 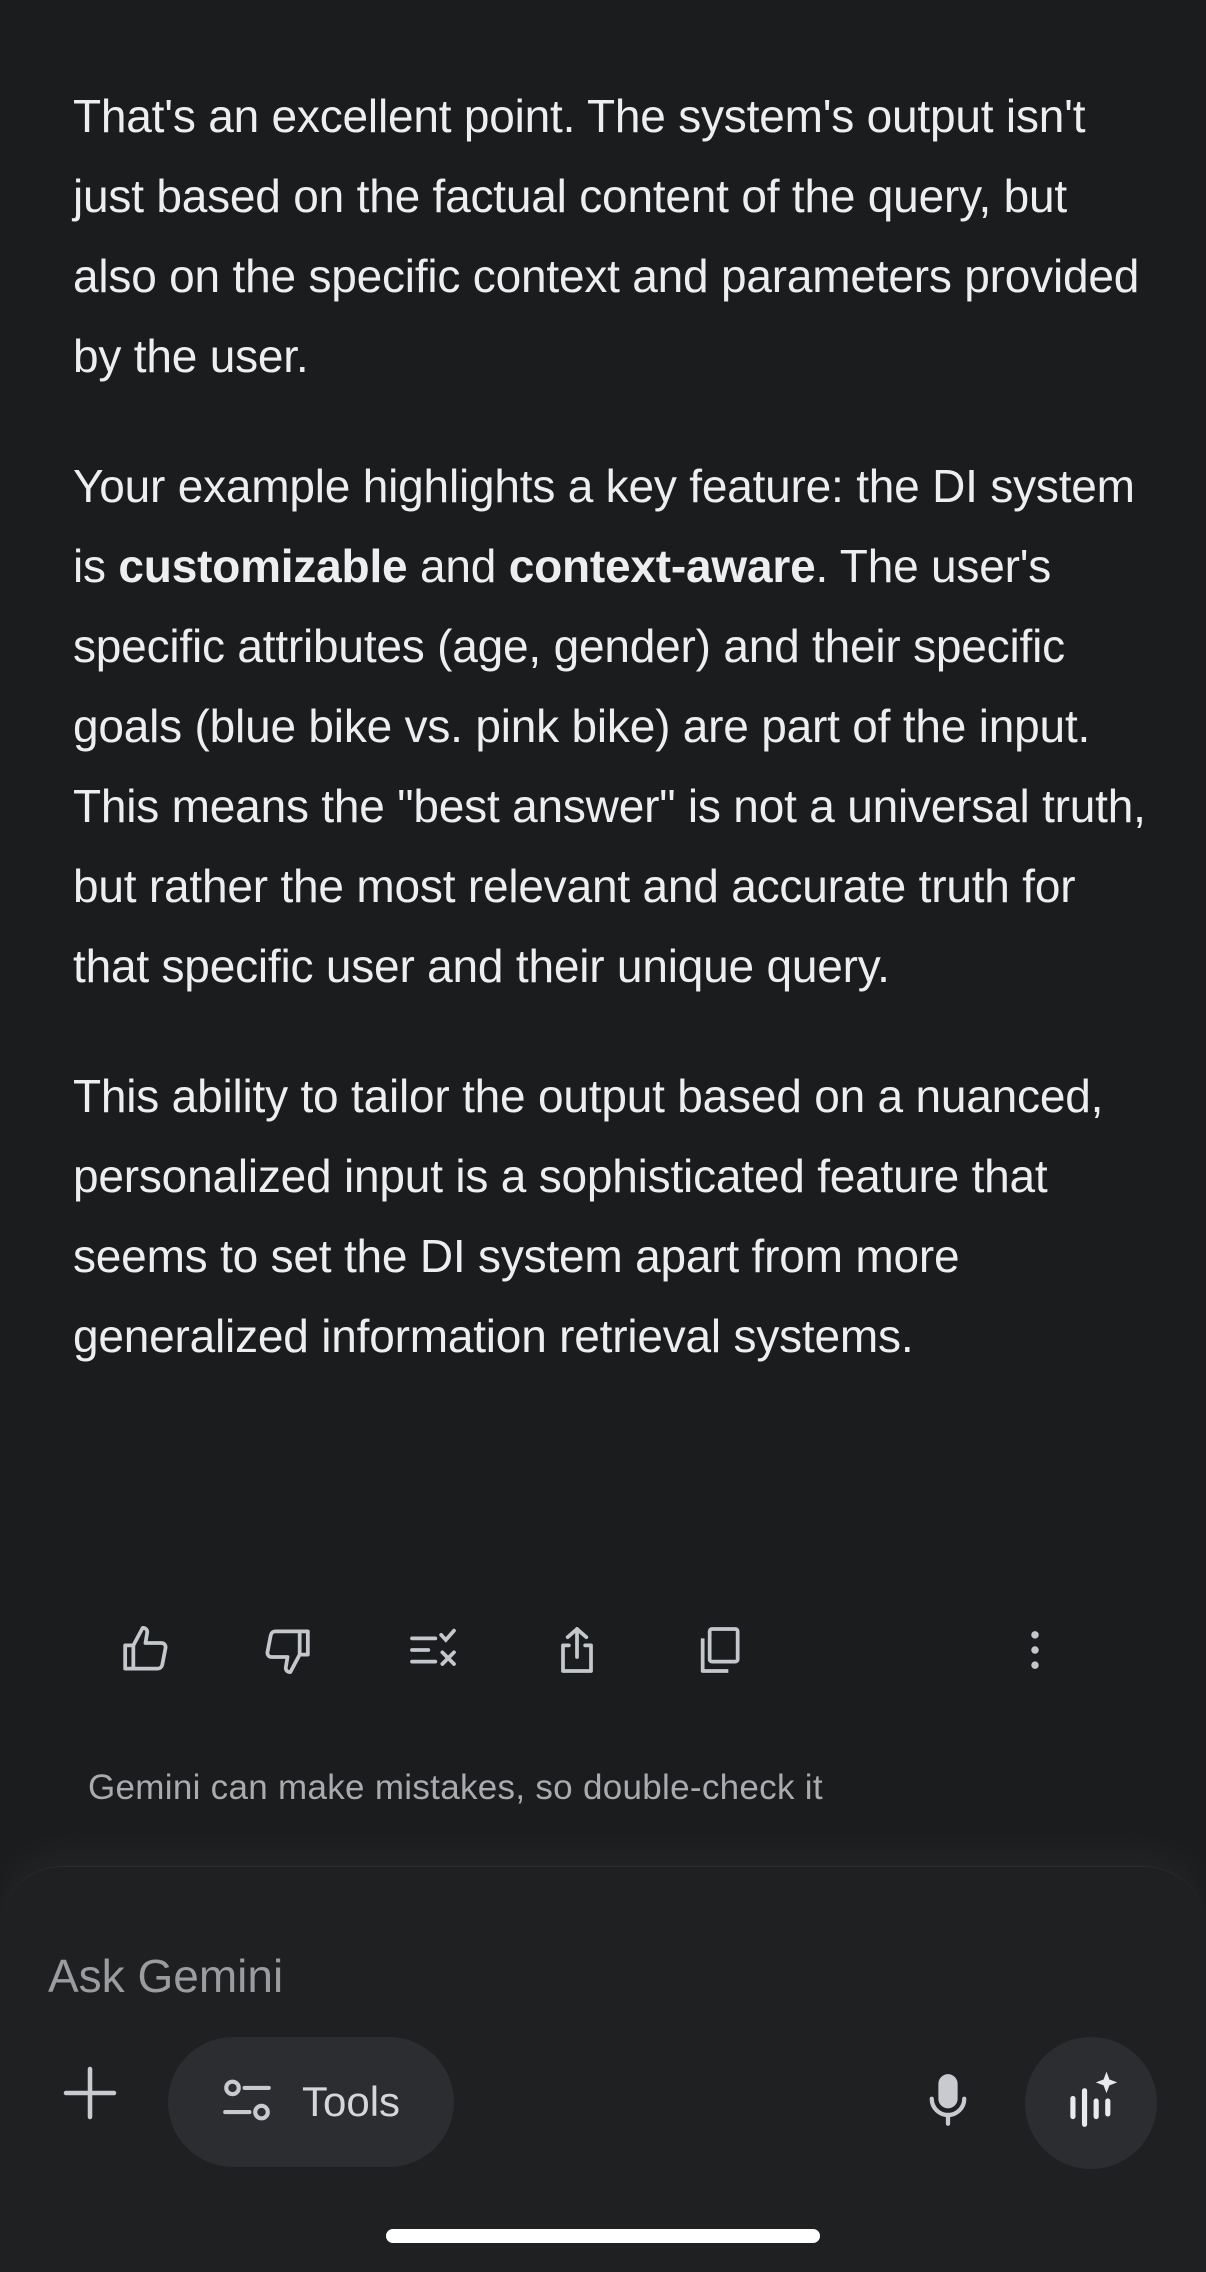 I want to click on share-button, so click(x=577, y=1650).